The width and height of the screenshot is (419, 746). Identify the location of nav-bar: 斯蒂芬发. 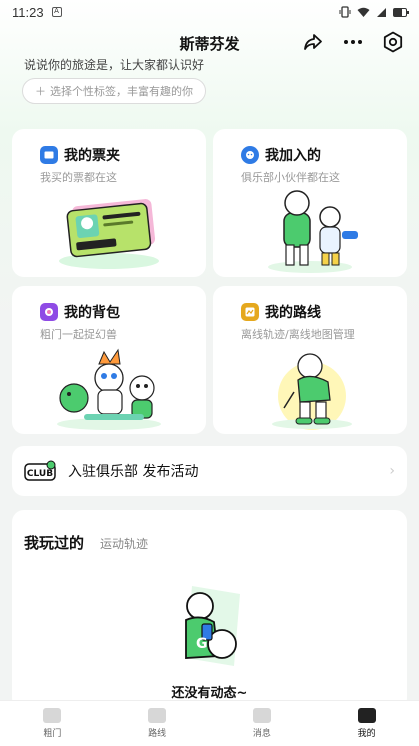
(209, 43).